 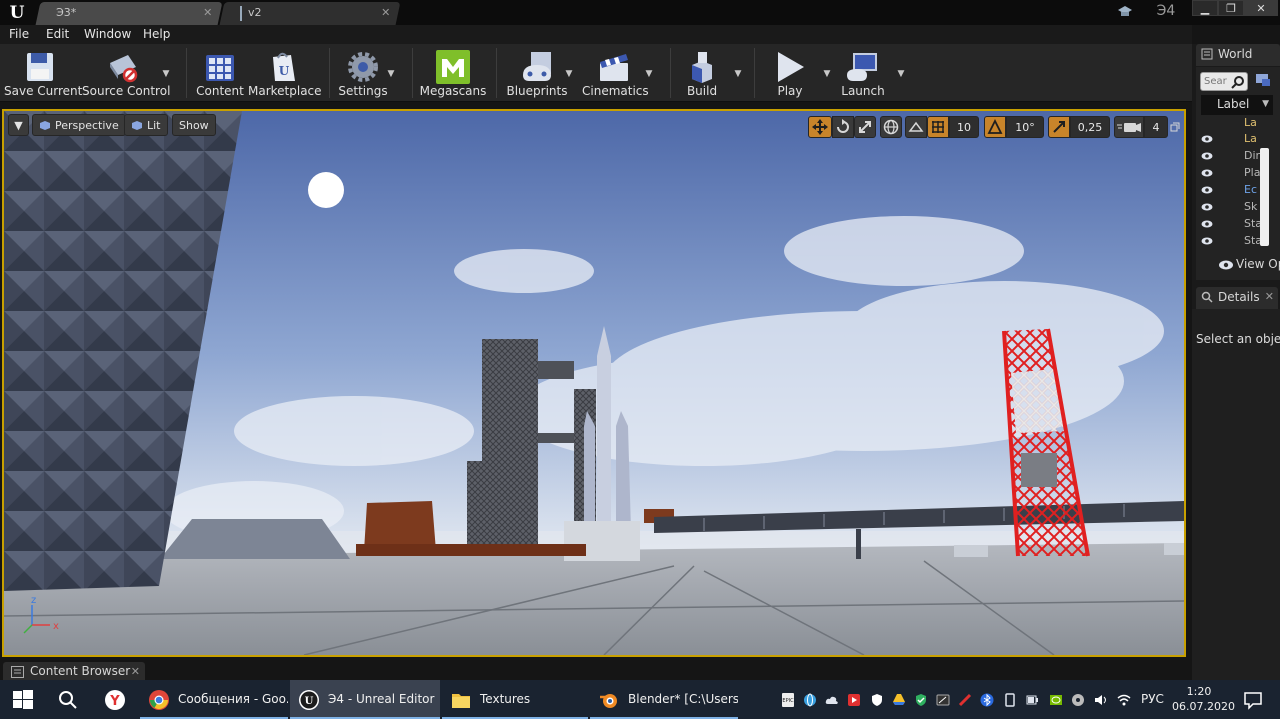 I want to click on antivirus-tray-icon, so click(x=921, y=700).